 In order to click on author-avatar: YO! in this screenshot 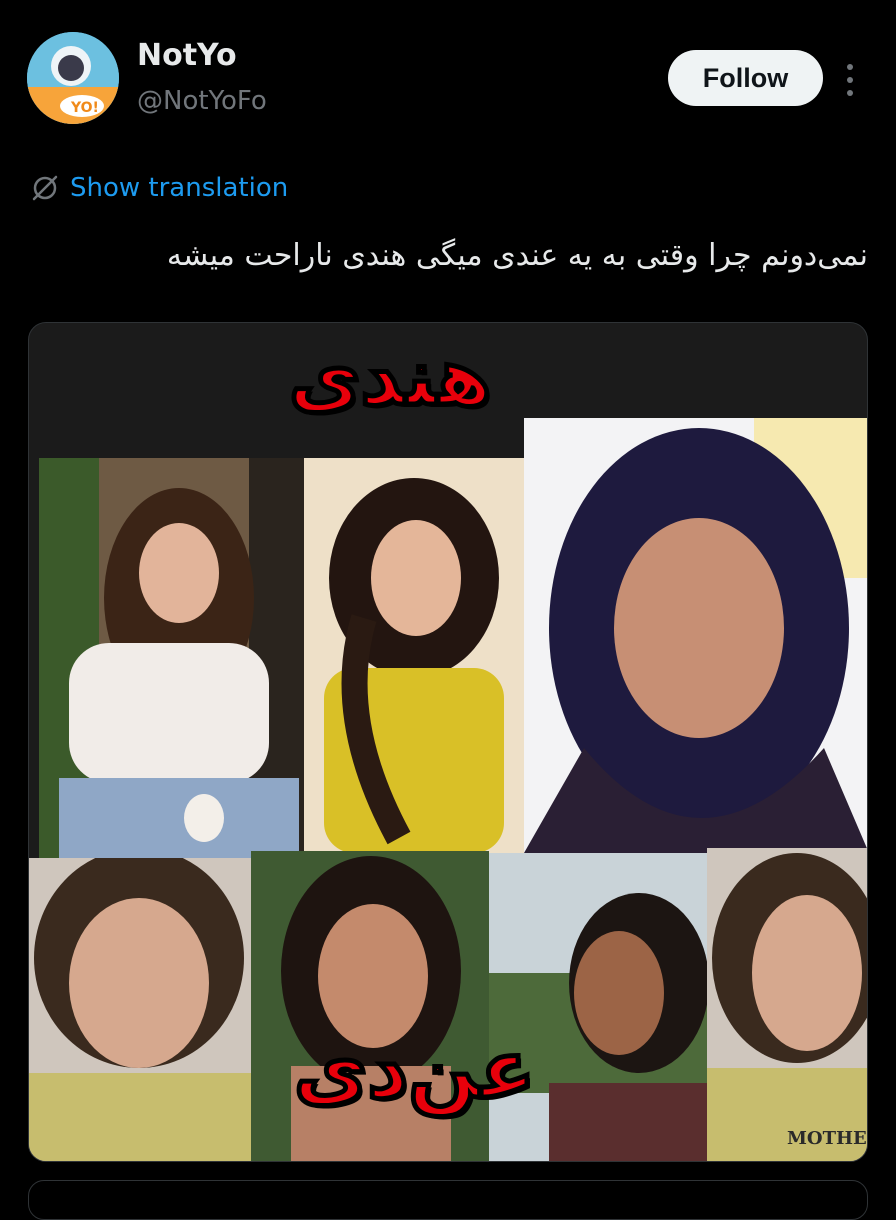, I will do `click(73, 78)`.